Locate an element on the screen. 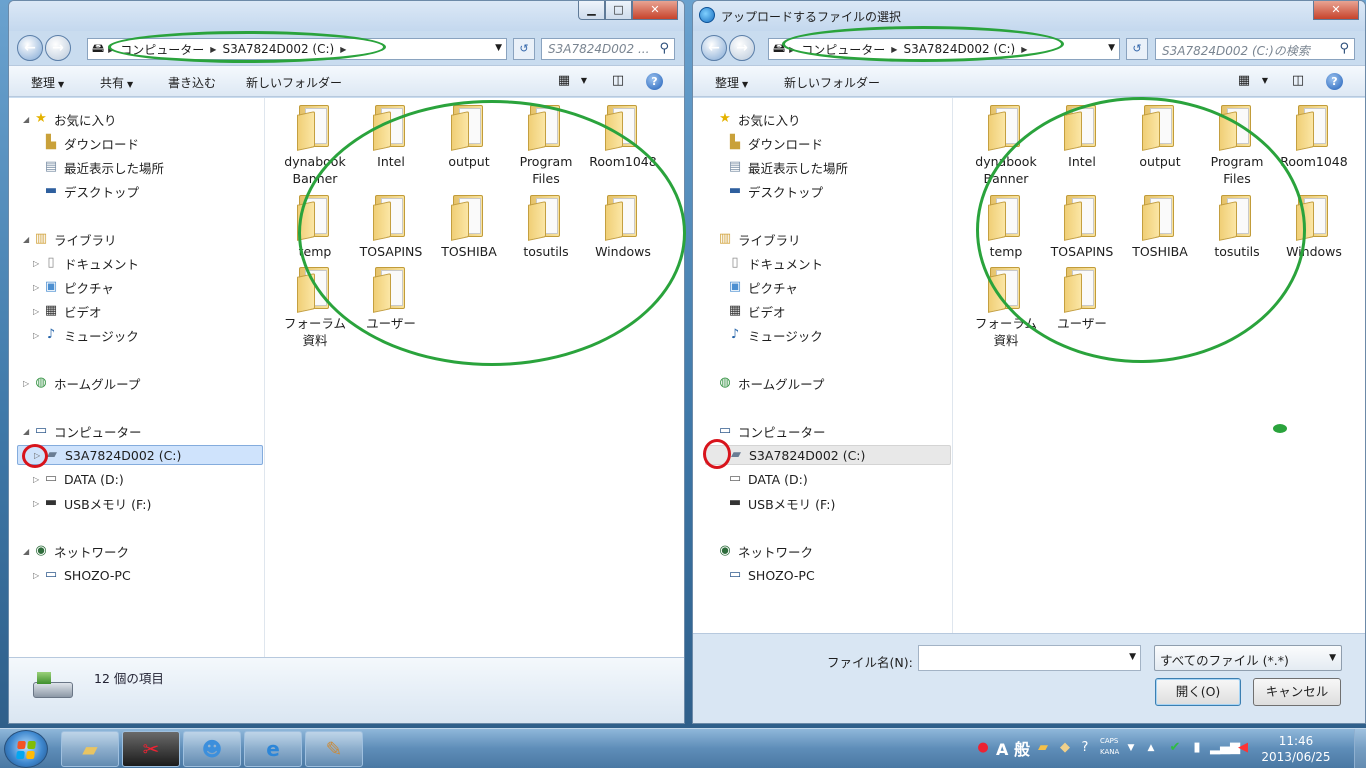 This screenshot has width=1366, height=768. start-button is located at coordinates (26, 749).